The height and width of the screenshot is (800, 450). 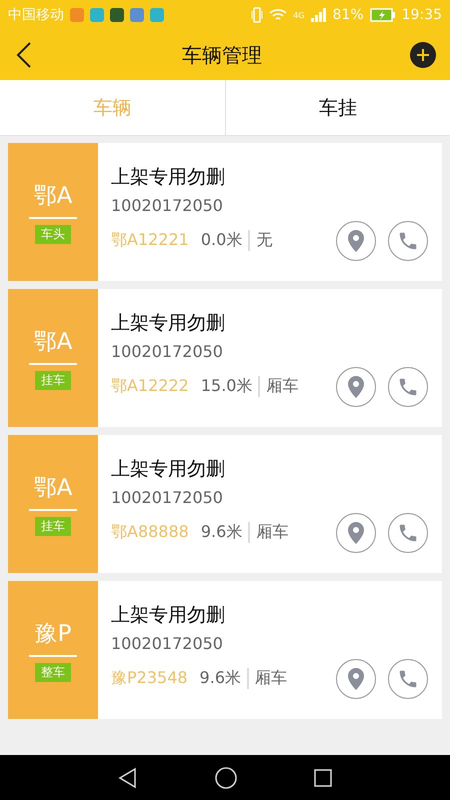 What do you see at coordinates (230, 386) in the screenshot?
I see `vehicle-length: 15.0米` at bounding box center [230, 386].